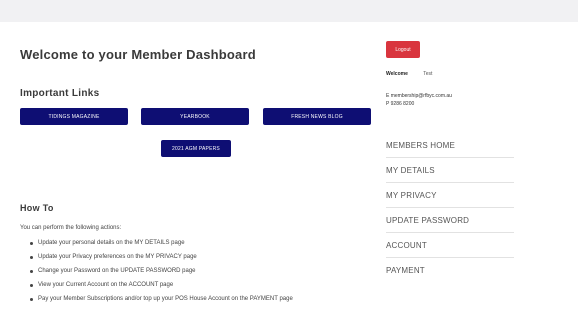 Image resolution: width=578 pixels, height=327 pixels. Describe the element at coordinates (450, 220) in the screenshot. I see `sidebar-item-update-password: UPDATE PASSWORD` at that location.